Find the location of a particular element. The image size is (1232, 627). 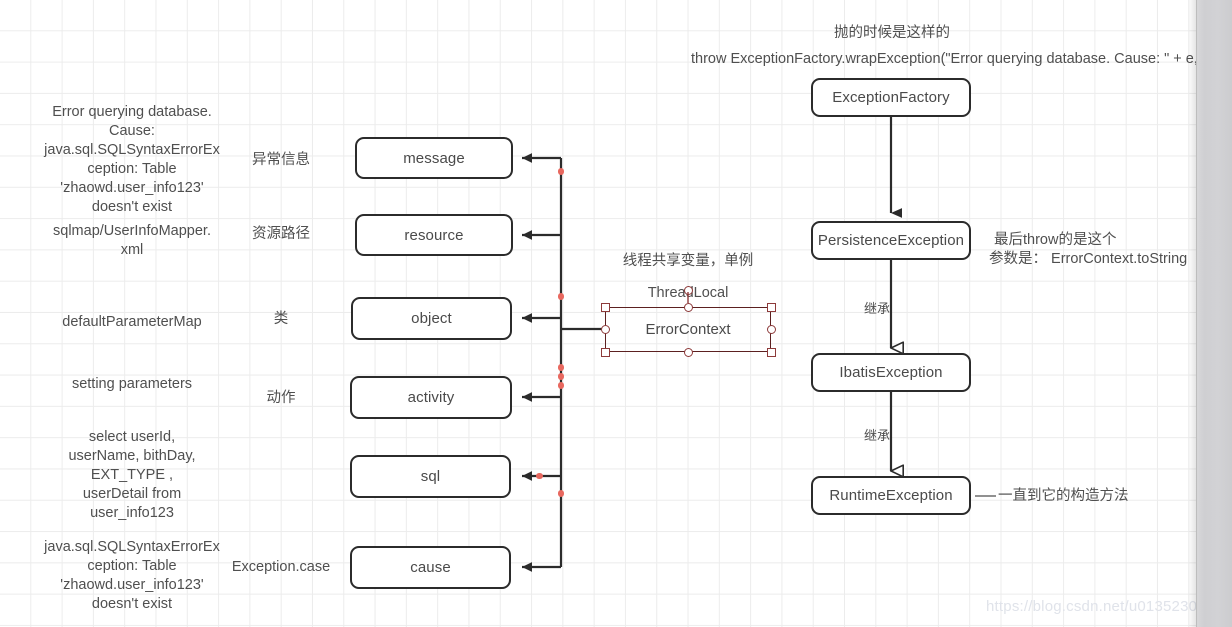

node-label: RuntimeException is located at coordinates (891, 495).